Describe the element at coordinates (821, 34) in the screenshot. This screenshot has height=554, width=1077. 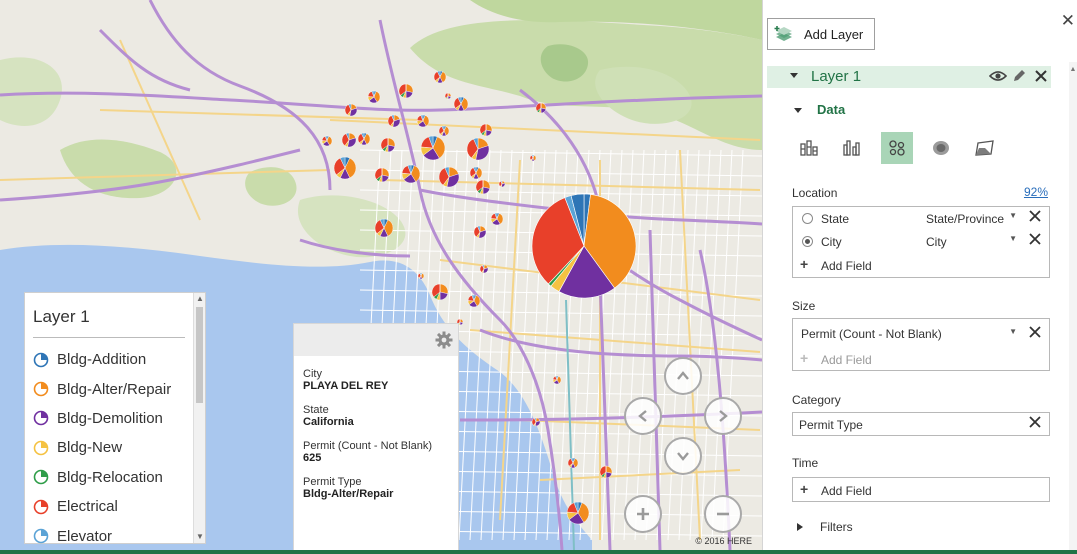
I see `add-layer-button: Add Layer` at that location.